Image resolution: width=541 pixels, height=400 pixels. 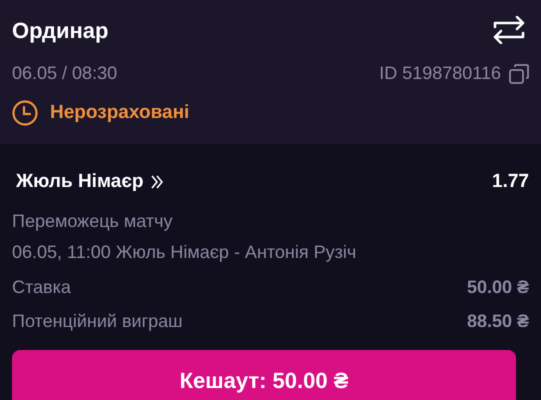 What do you see at coordinates (65, 73) in the screenshot?
I see `bet-date: 06.05 / 08:30` at bounding box center [65, 73].